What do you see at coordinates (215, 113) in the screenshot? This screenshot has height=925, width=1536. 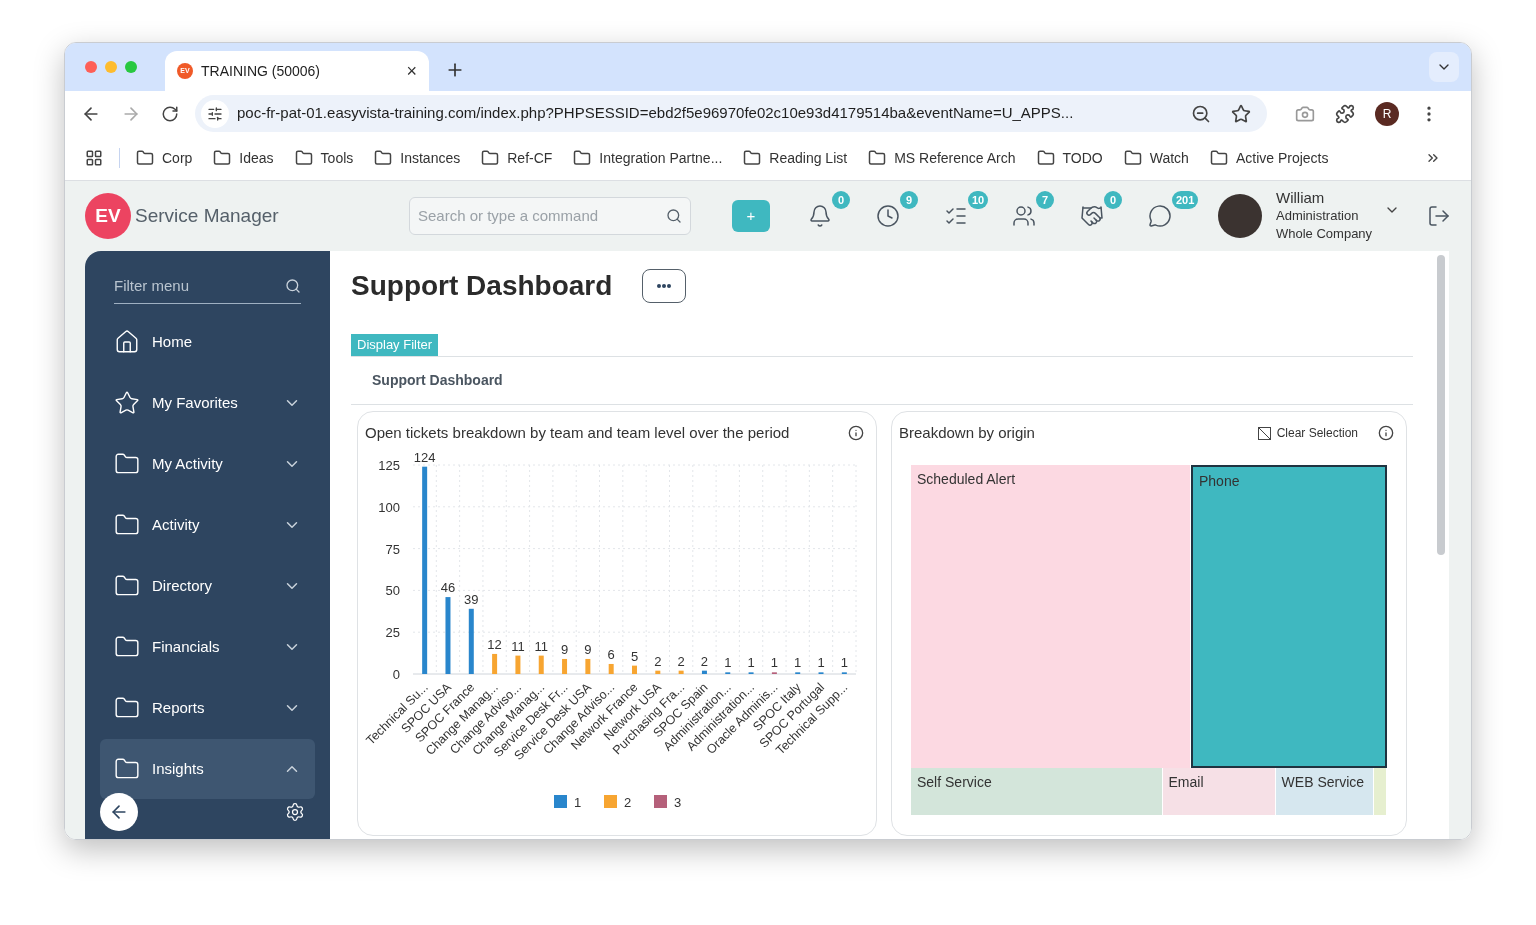 I see `site-info-icon` at bounding box center [215, 113].